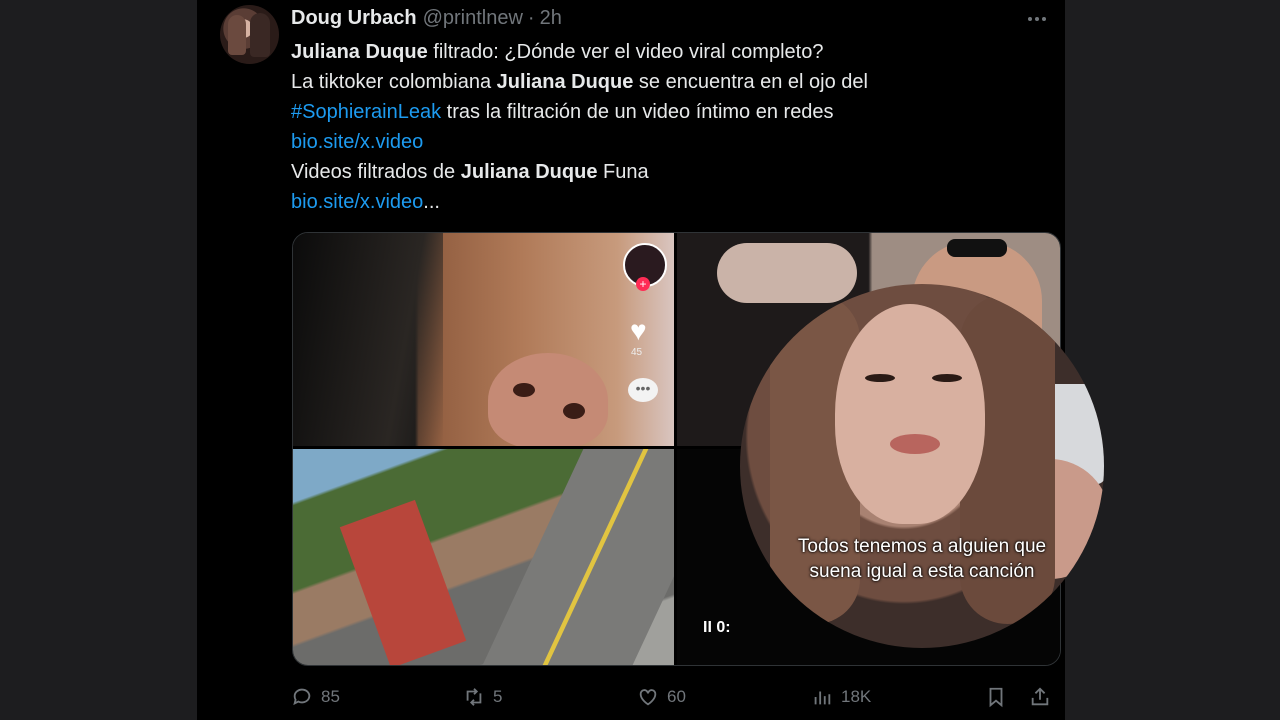 Image resolution: width=1280 pixels, height=720 pixels. I want to click on share-icon, so click(1040, 696).